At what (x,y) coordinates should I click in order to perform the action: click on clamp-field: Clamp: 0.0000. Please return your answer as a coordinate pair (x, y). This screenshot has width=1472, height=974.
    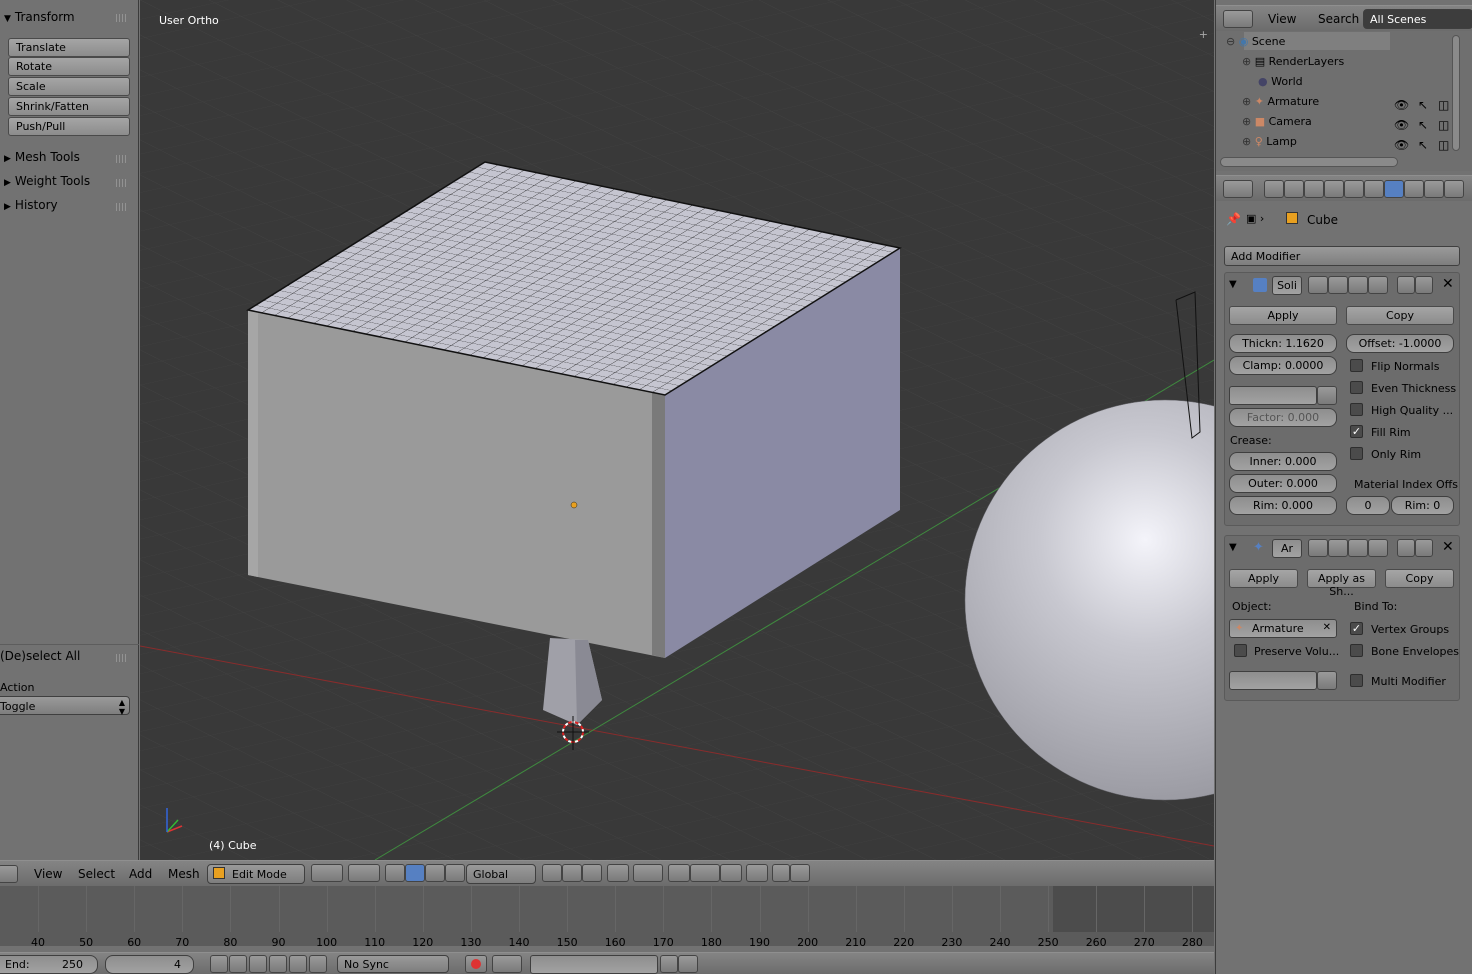
    Looking at the image, I should click on (1283, 365).